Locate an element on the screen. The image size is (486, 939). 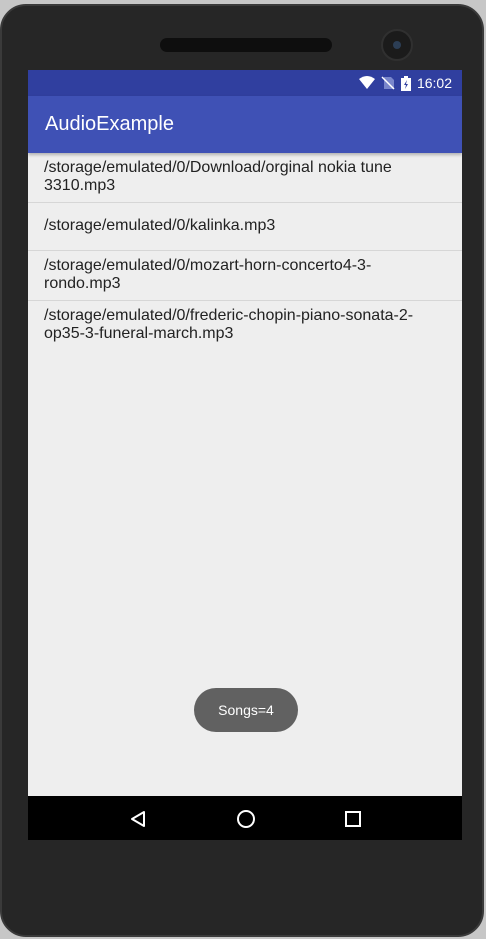
toast-message: Songs=4 is located at coordinates (246, 710).